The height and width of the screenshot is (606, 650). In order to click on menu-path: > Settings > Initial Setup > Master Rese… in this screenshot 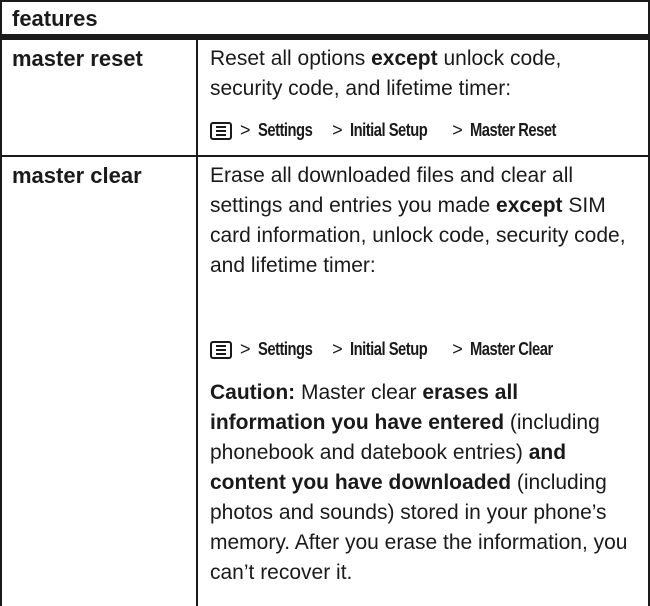, I will do `click(392, 130)`.